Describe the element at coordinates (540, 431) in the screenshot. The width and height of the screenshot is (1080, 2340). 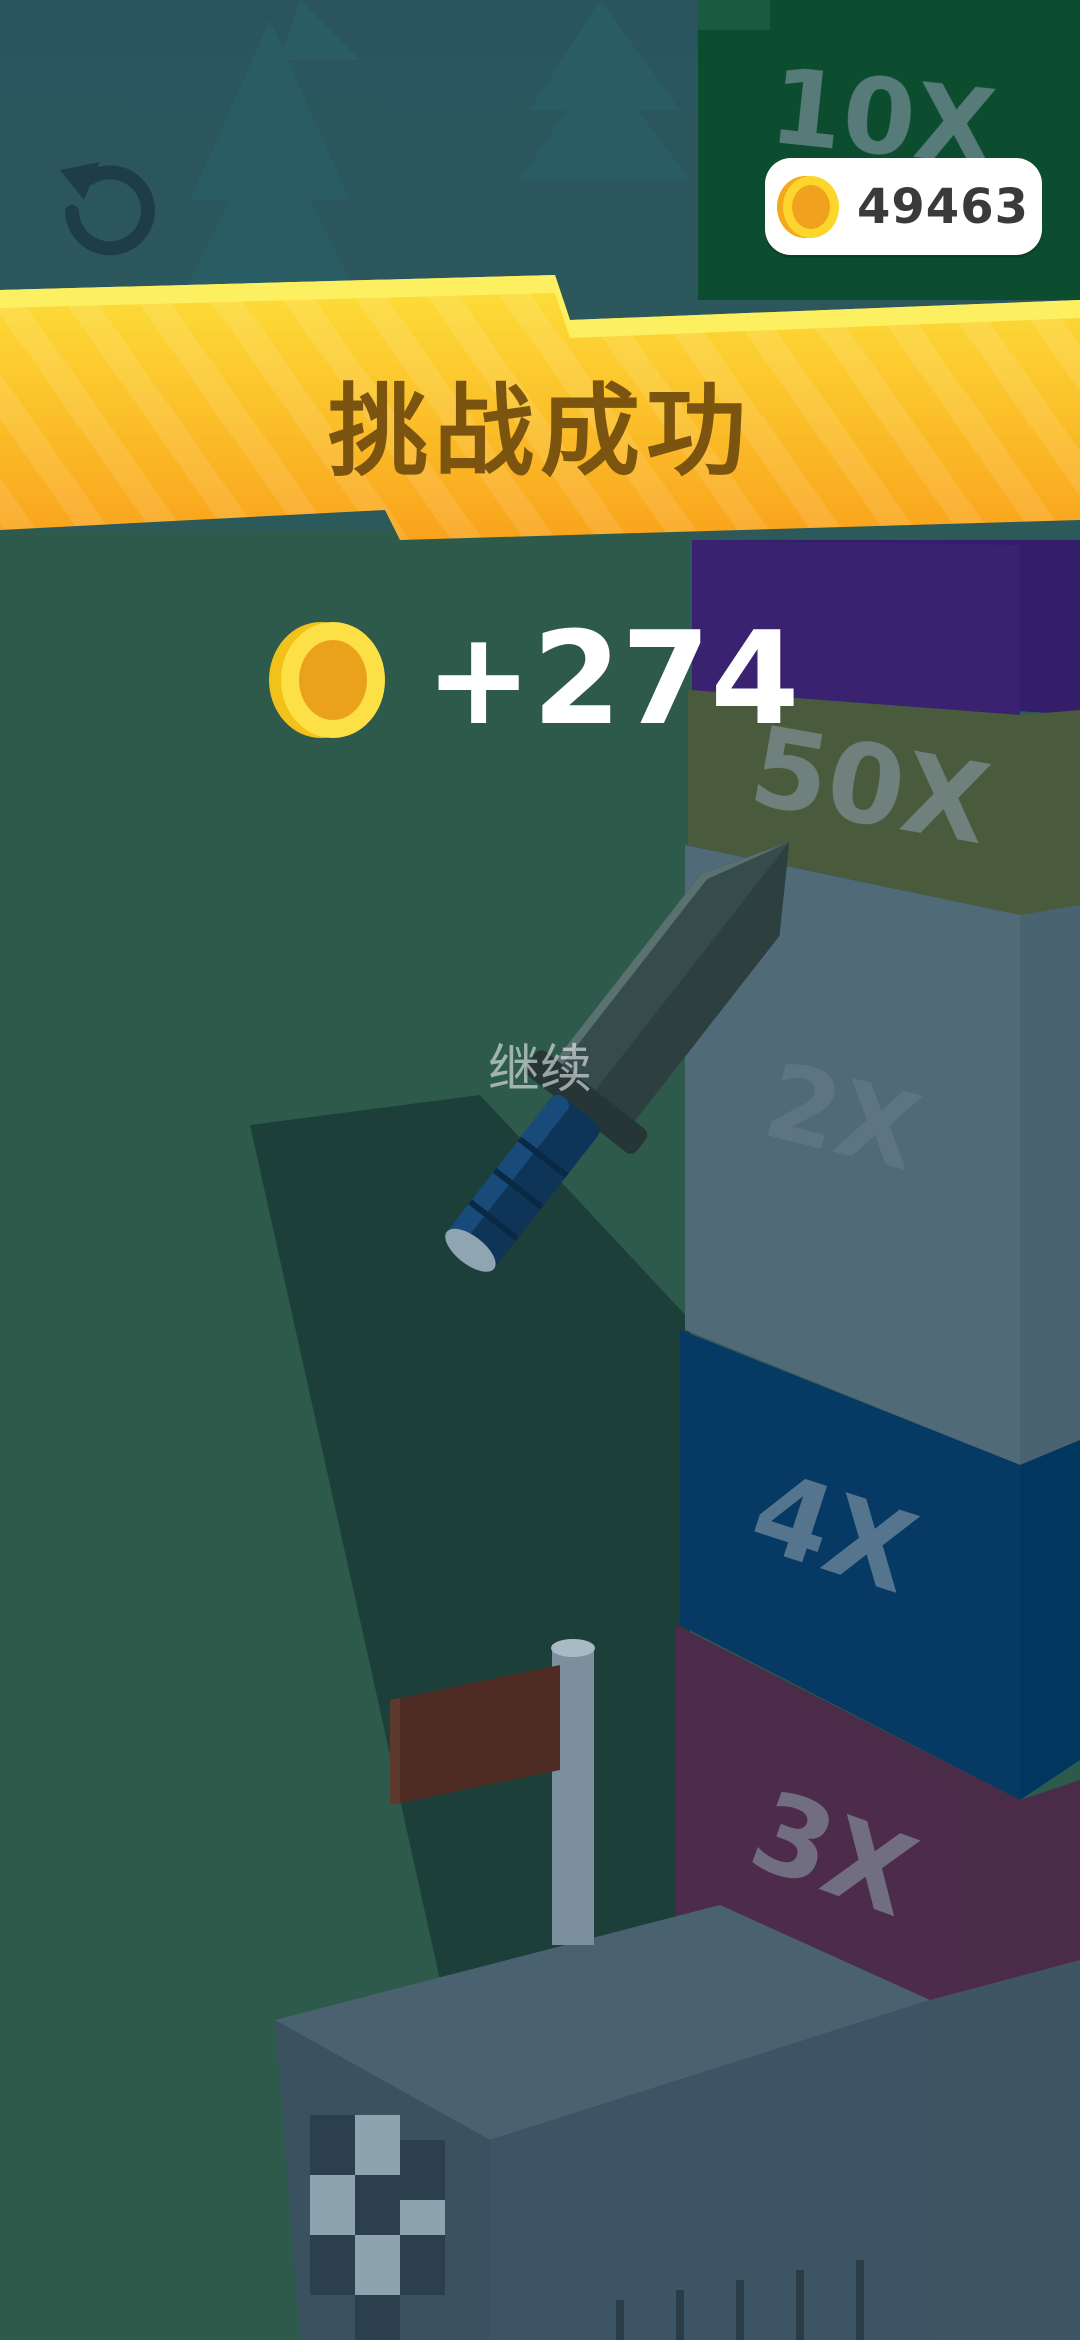
I see `result-title: 挑战成功` at that location.